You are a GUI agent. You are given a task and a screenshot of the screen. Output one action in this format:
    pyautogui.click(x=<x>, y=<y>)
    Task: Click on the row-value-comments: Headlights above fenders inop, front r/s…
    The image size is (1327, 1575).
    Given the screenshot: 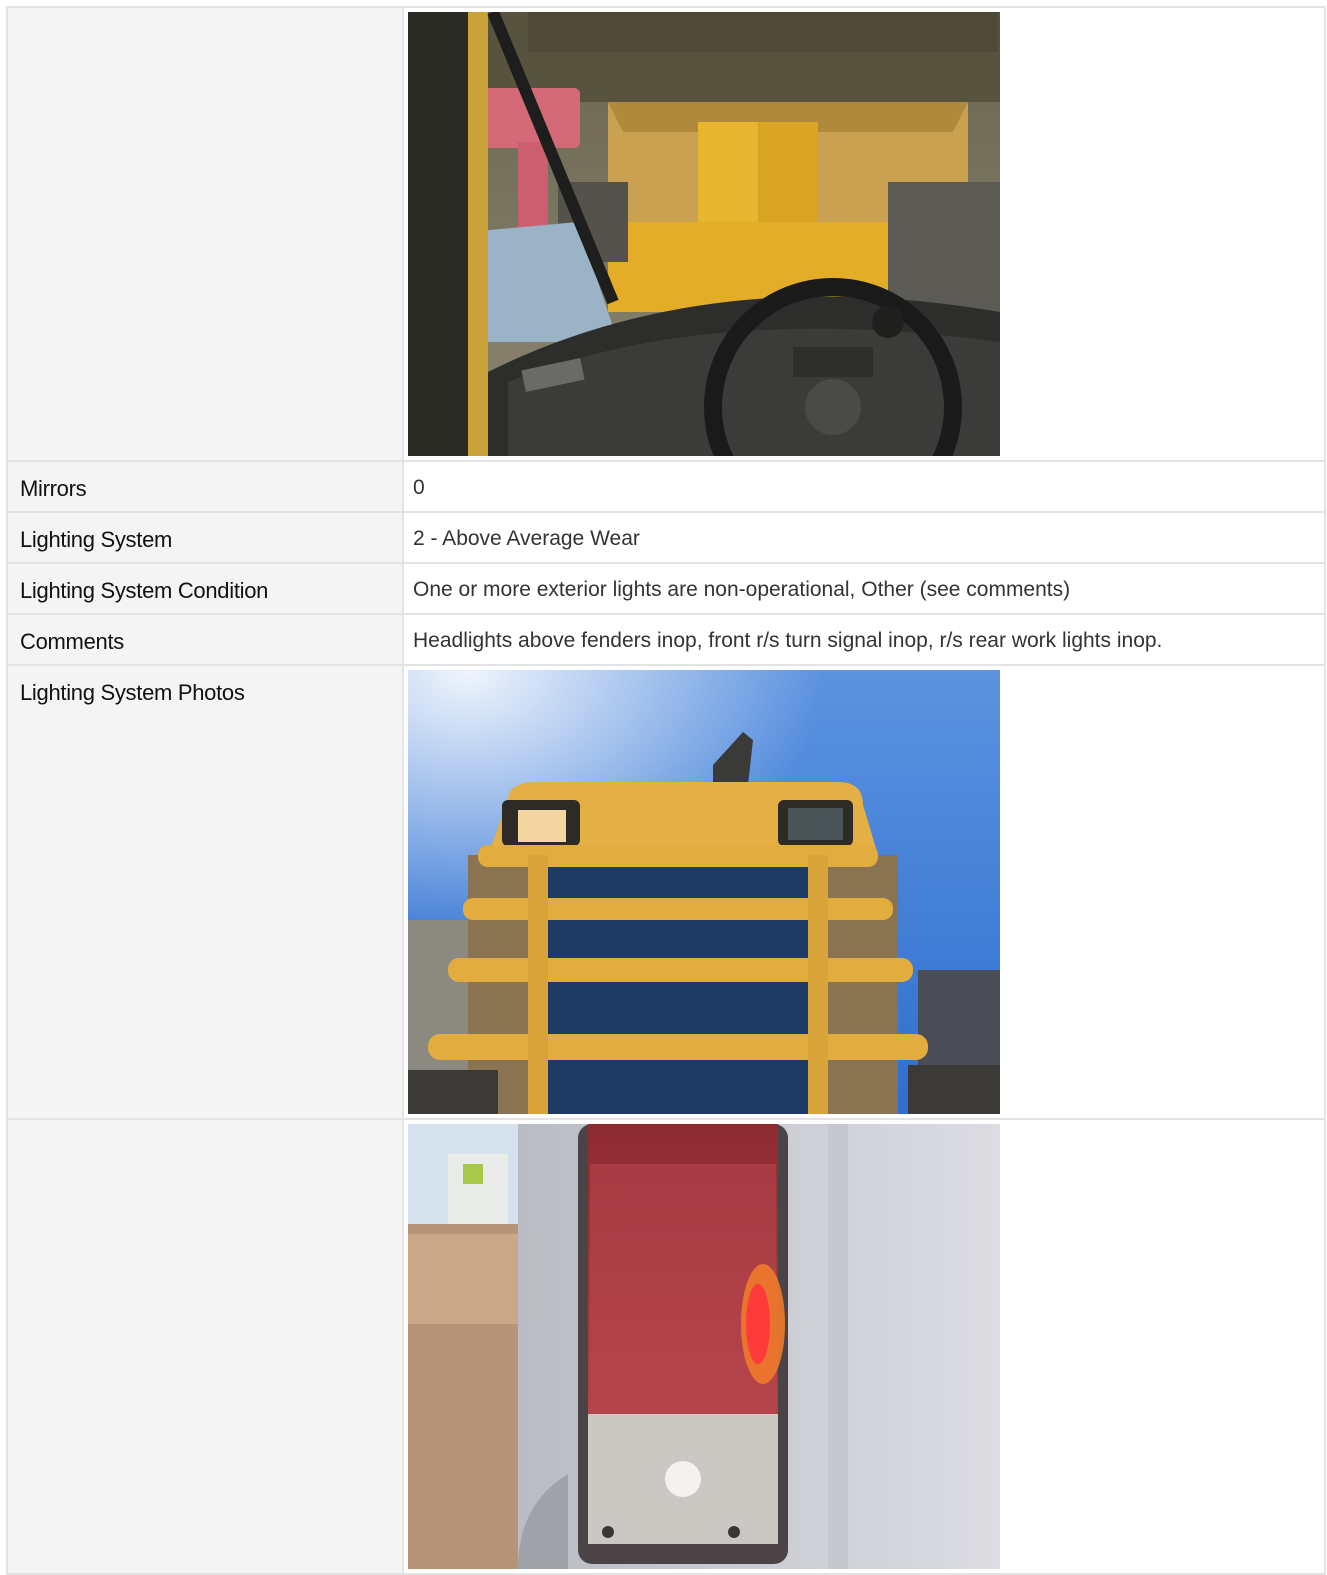 What is the action you would take?
    pyautogui.click(x=864, y=639)
    